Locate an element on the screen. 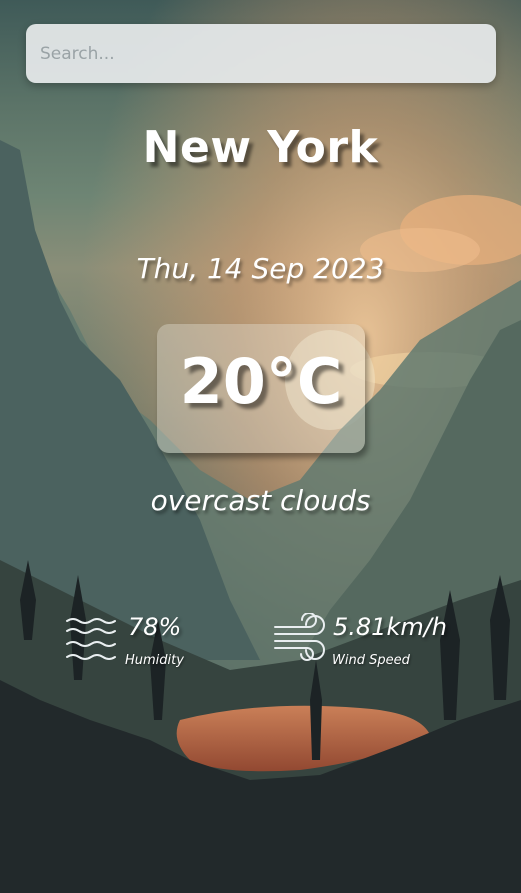 This screenshot has width=521, height=893. search-input is located at coordinates (261, 53).